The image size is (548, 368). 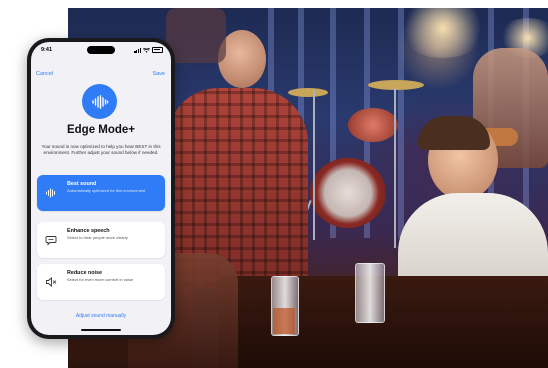 I want to click on wifi-icon, so click(x=146, y=50).